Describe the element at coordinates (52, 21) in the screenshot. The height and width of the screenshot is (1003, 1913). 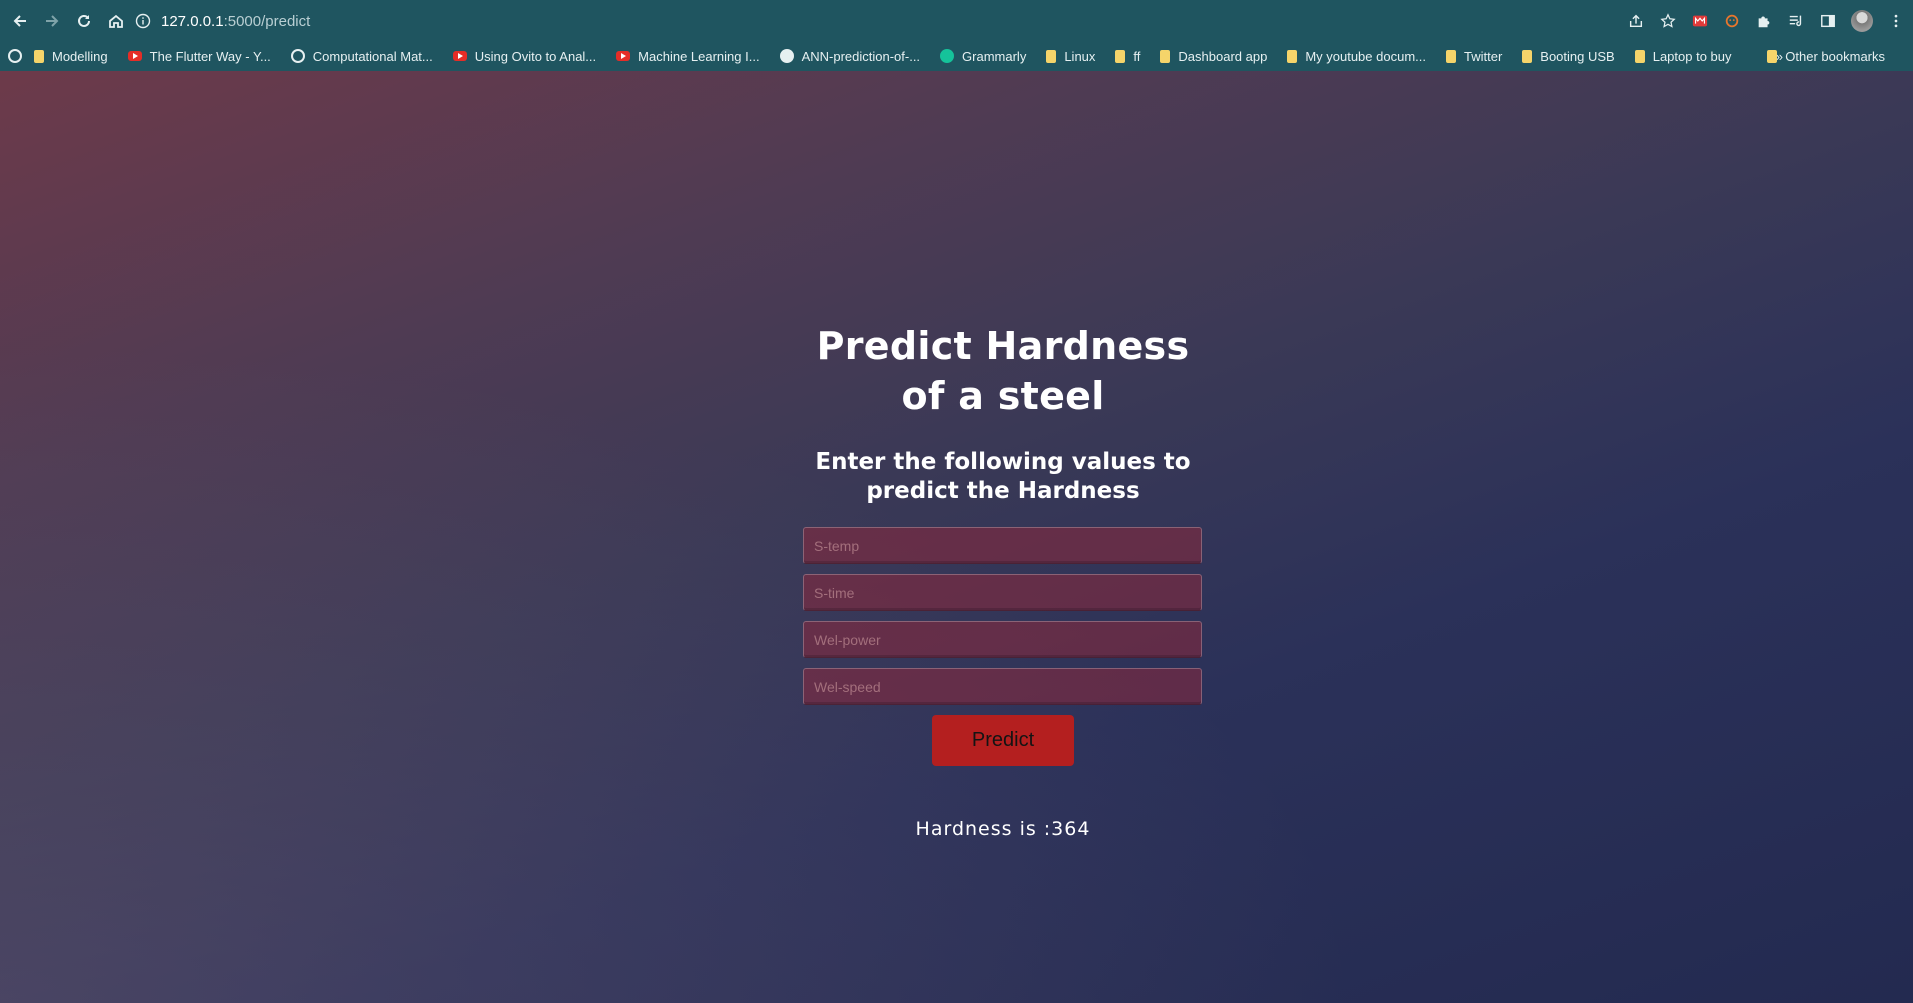
I see `forward-icon` at that location.